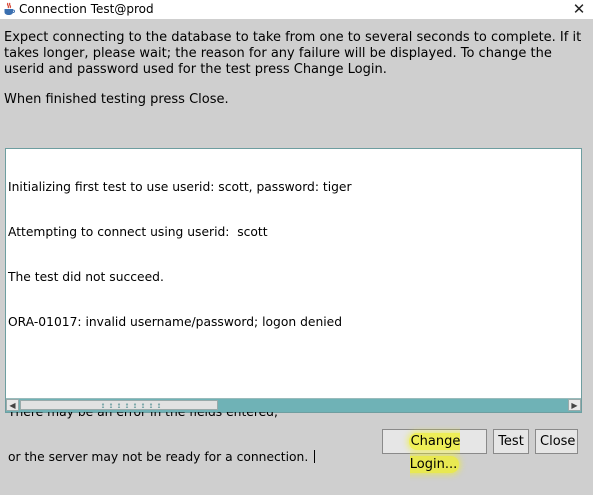  I want to click on scroll-left-arrow-icon: ◀, so click(12, 405).